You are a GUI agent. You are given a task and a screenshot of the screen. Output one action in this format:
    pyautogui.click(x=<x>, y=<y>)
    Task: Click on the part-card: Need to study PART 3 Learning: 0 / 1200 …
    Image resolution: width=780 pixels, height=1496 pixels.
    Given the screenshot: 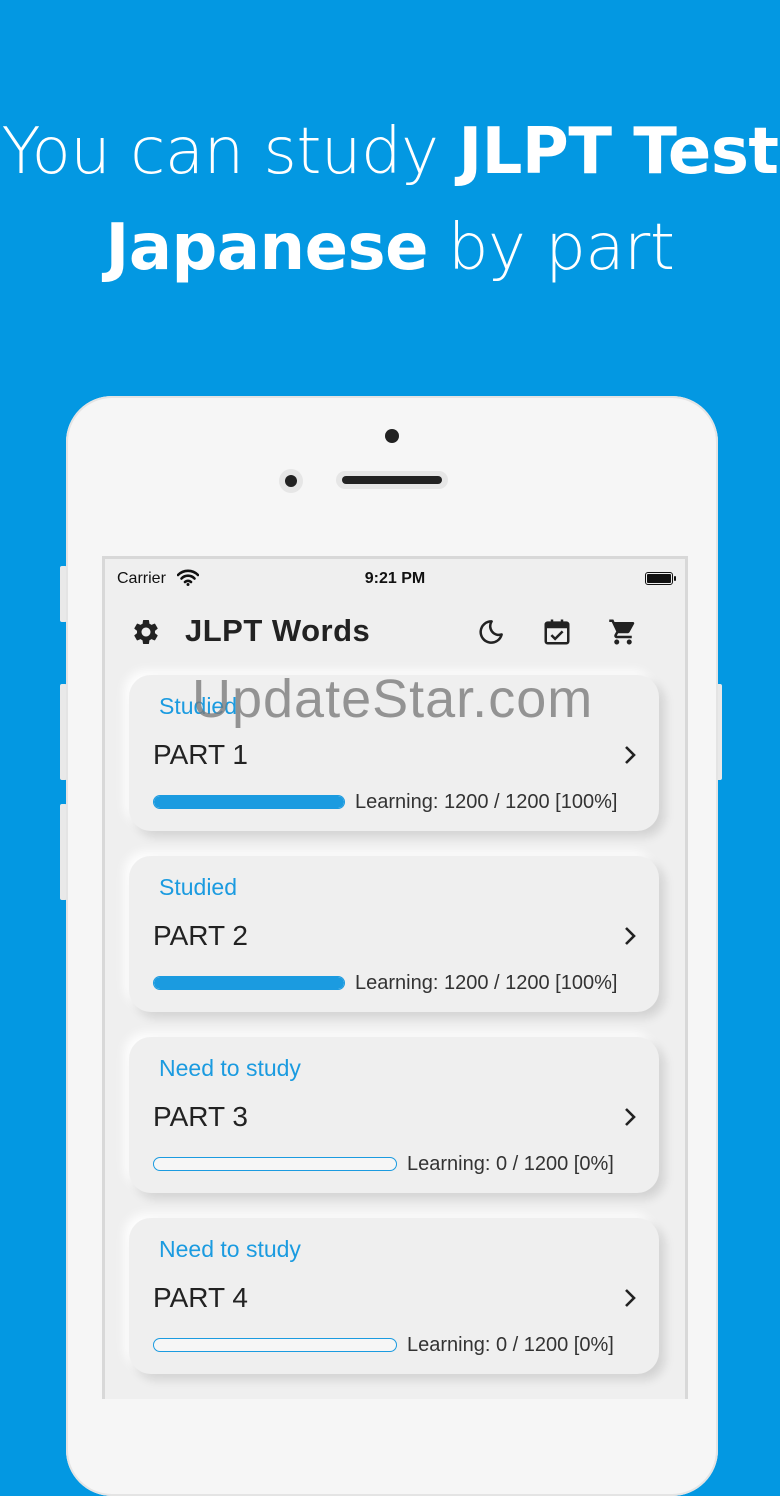 What is the action you would take?
    pyautogui.click(x=394, y=1115)
    